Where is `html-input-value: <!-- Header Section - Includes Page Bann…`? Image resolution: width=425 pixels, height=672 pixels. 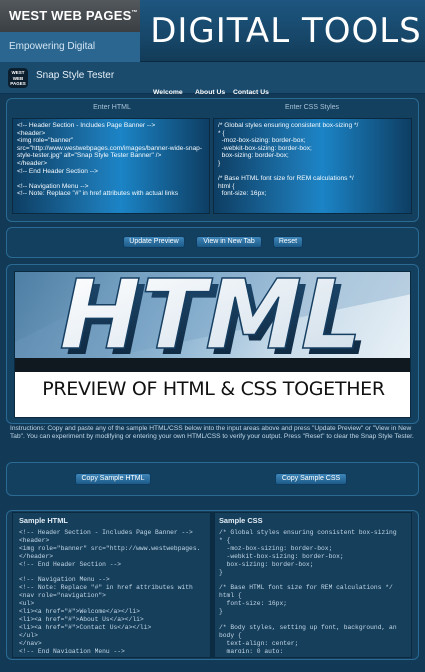 html-input-value: <!-- Header Section - Includes Page Bann… is located at coordinates (110, 160).